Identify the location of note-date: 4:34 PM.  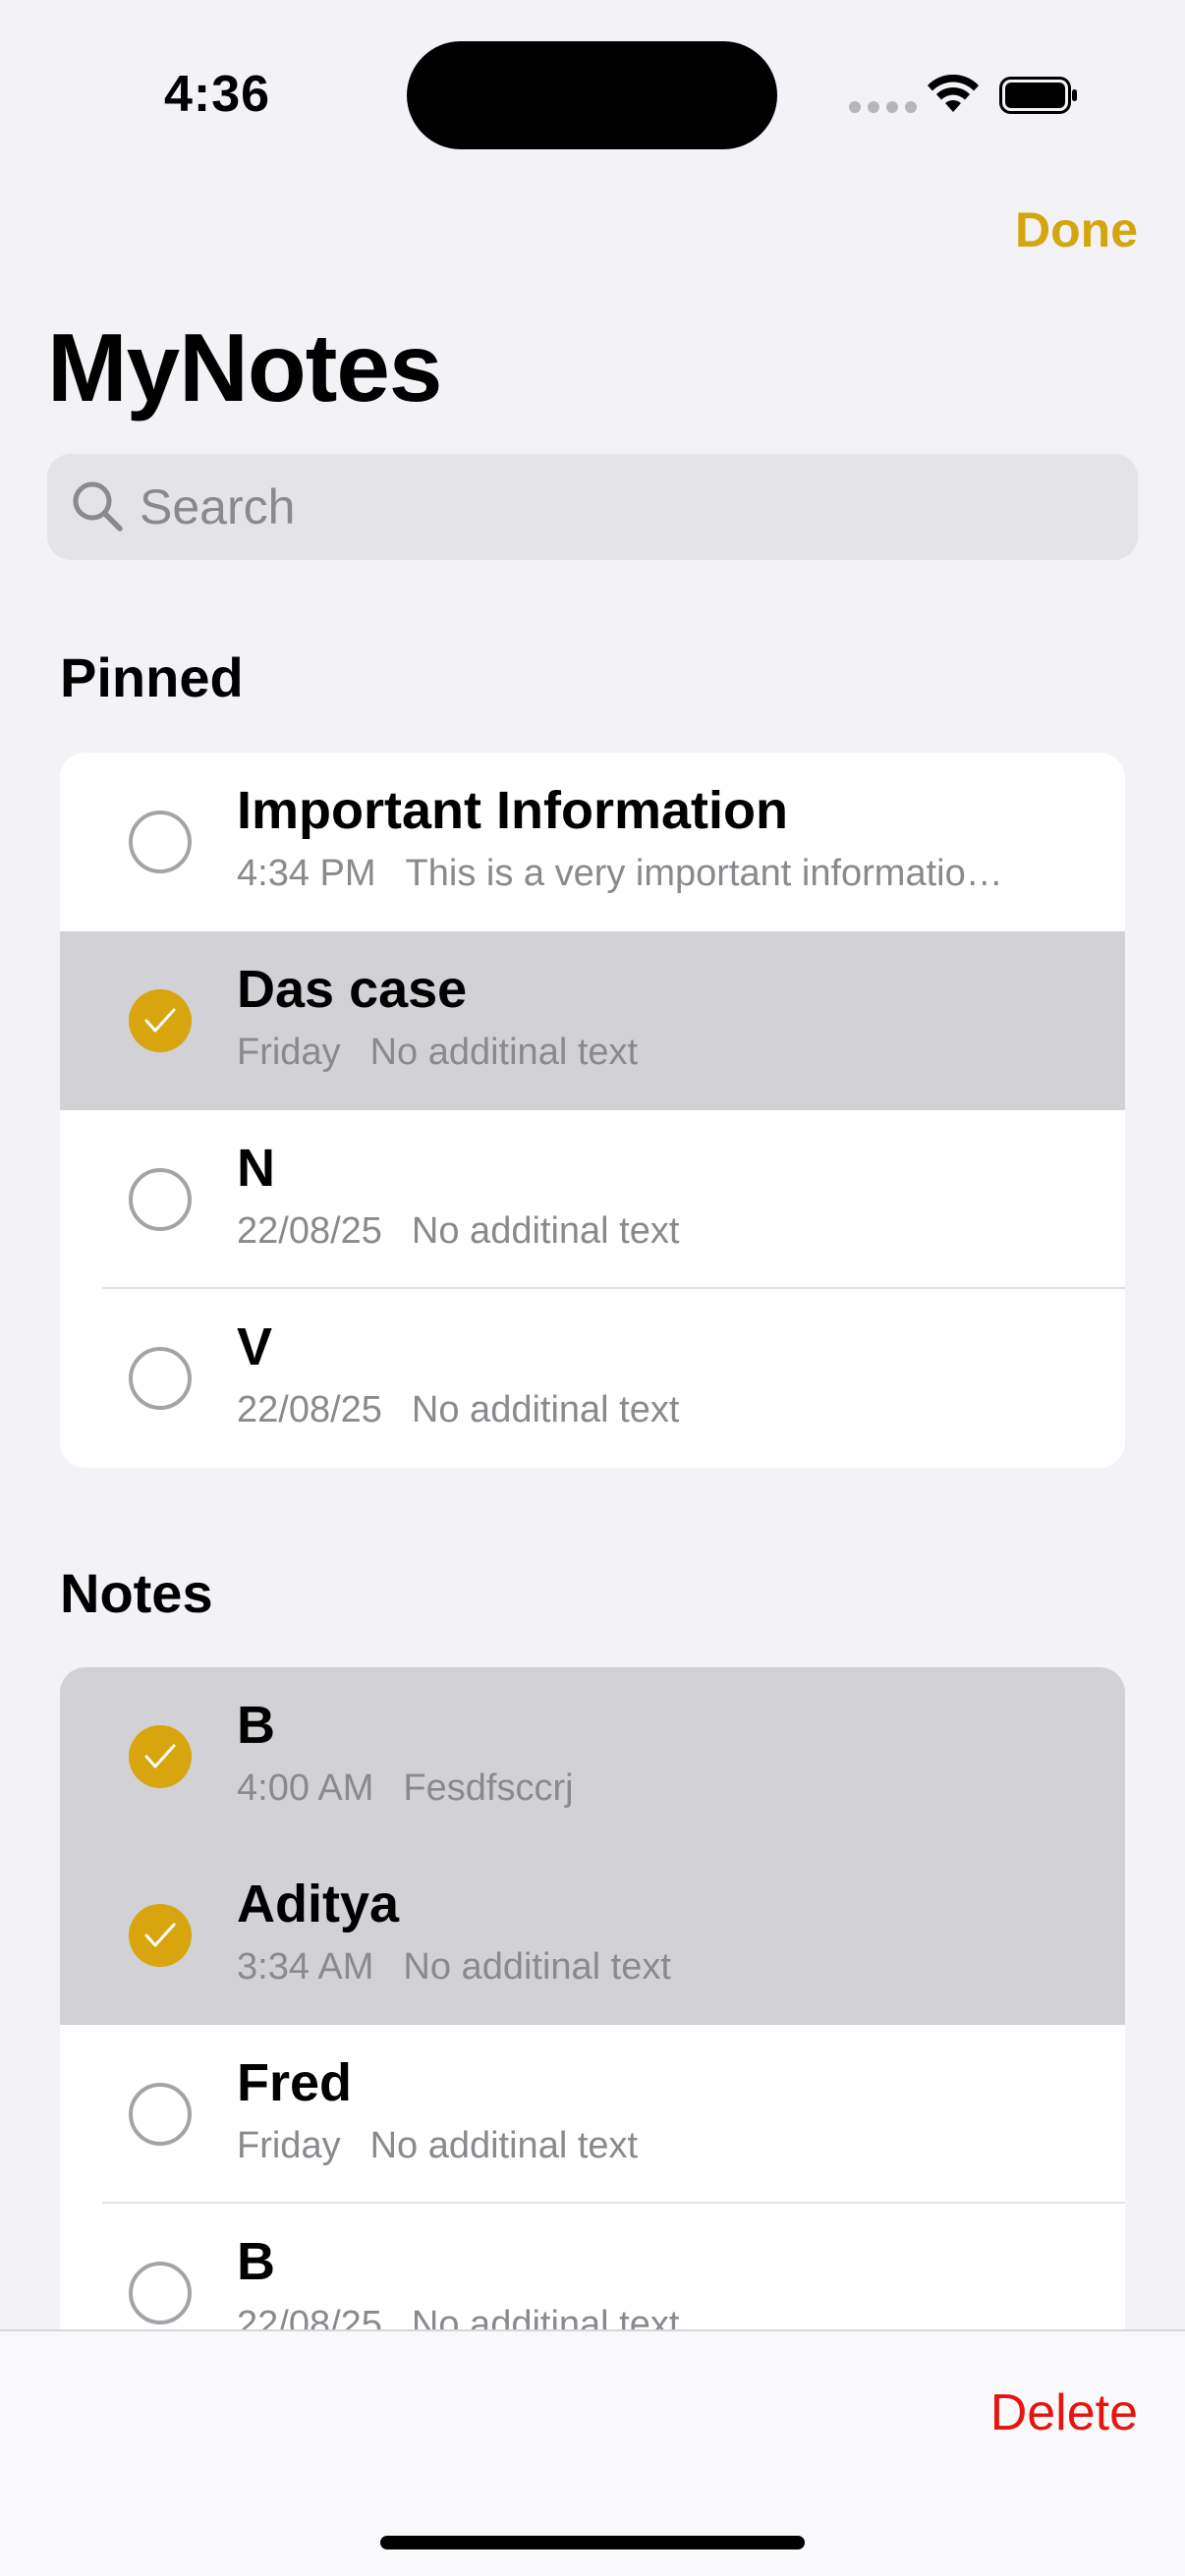
(307, 873).